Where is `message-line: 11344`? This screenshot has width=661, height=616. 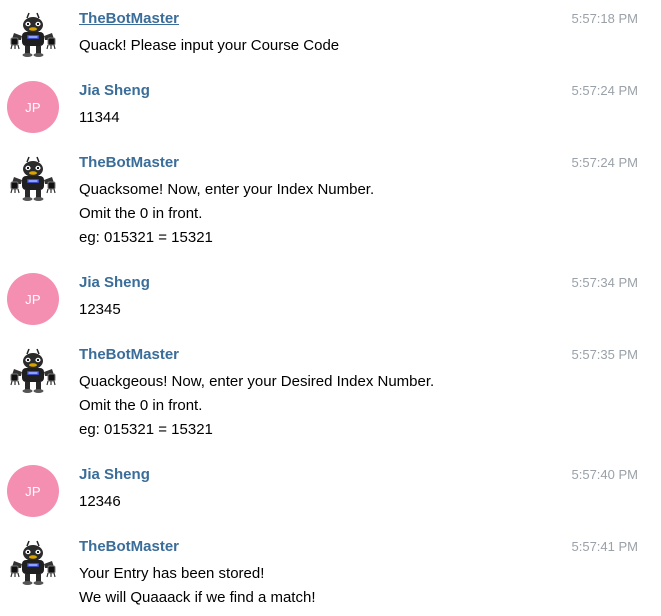
message-line: 11344 is located at coordinates (99, 117).